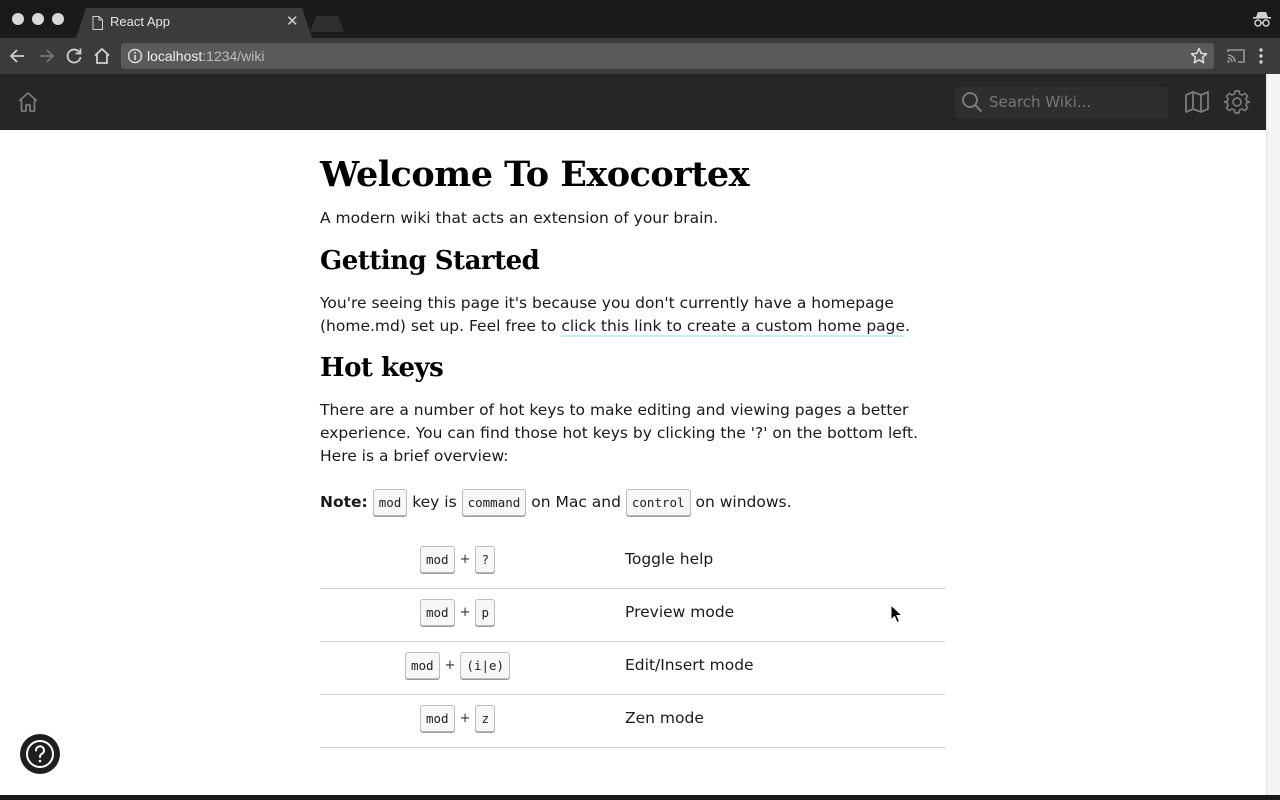  What do you see at coordinates (140, 21) in the screenshot?
I see `tab-title: React App` at bounding box center [140, 21].